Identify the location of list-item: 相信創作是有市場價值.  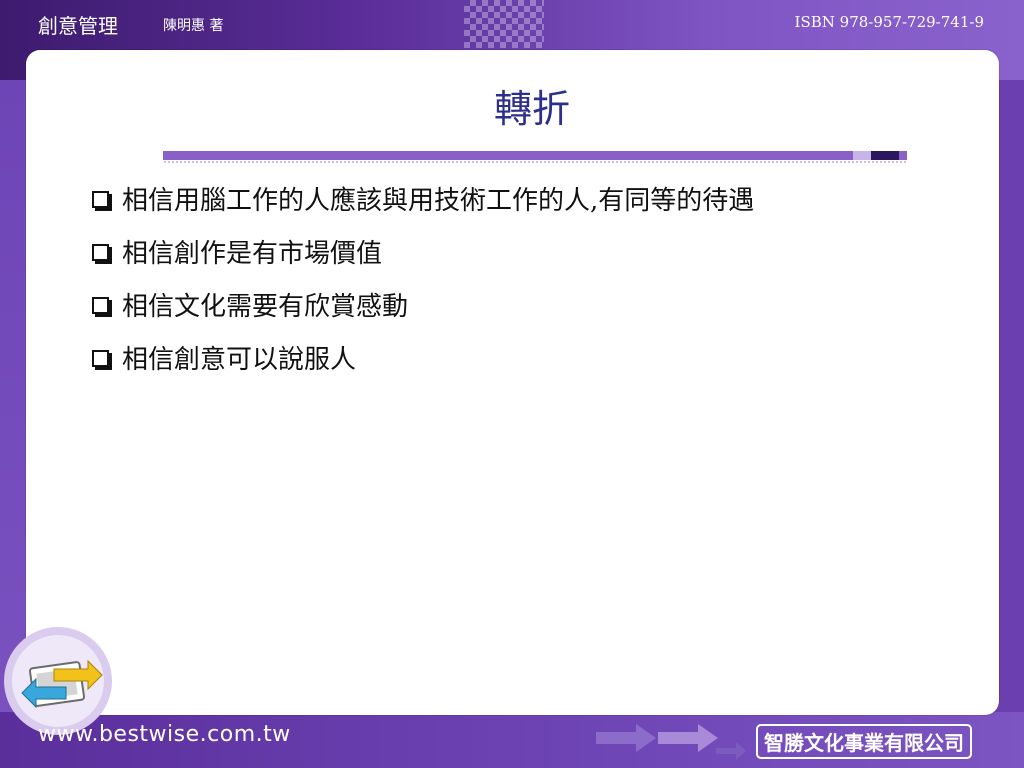
(423, 251).